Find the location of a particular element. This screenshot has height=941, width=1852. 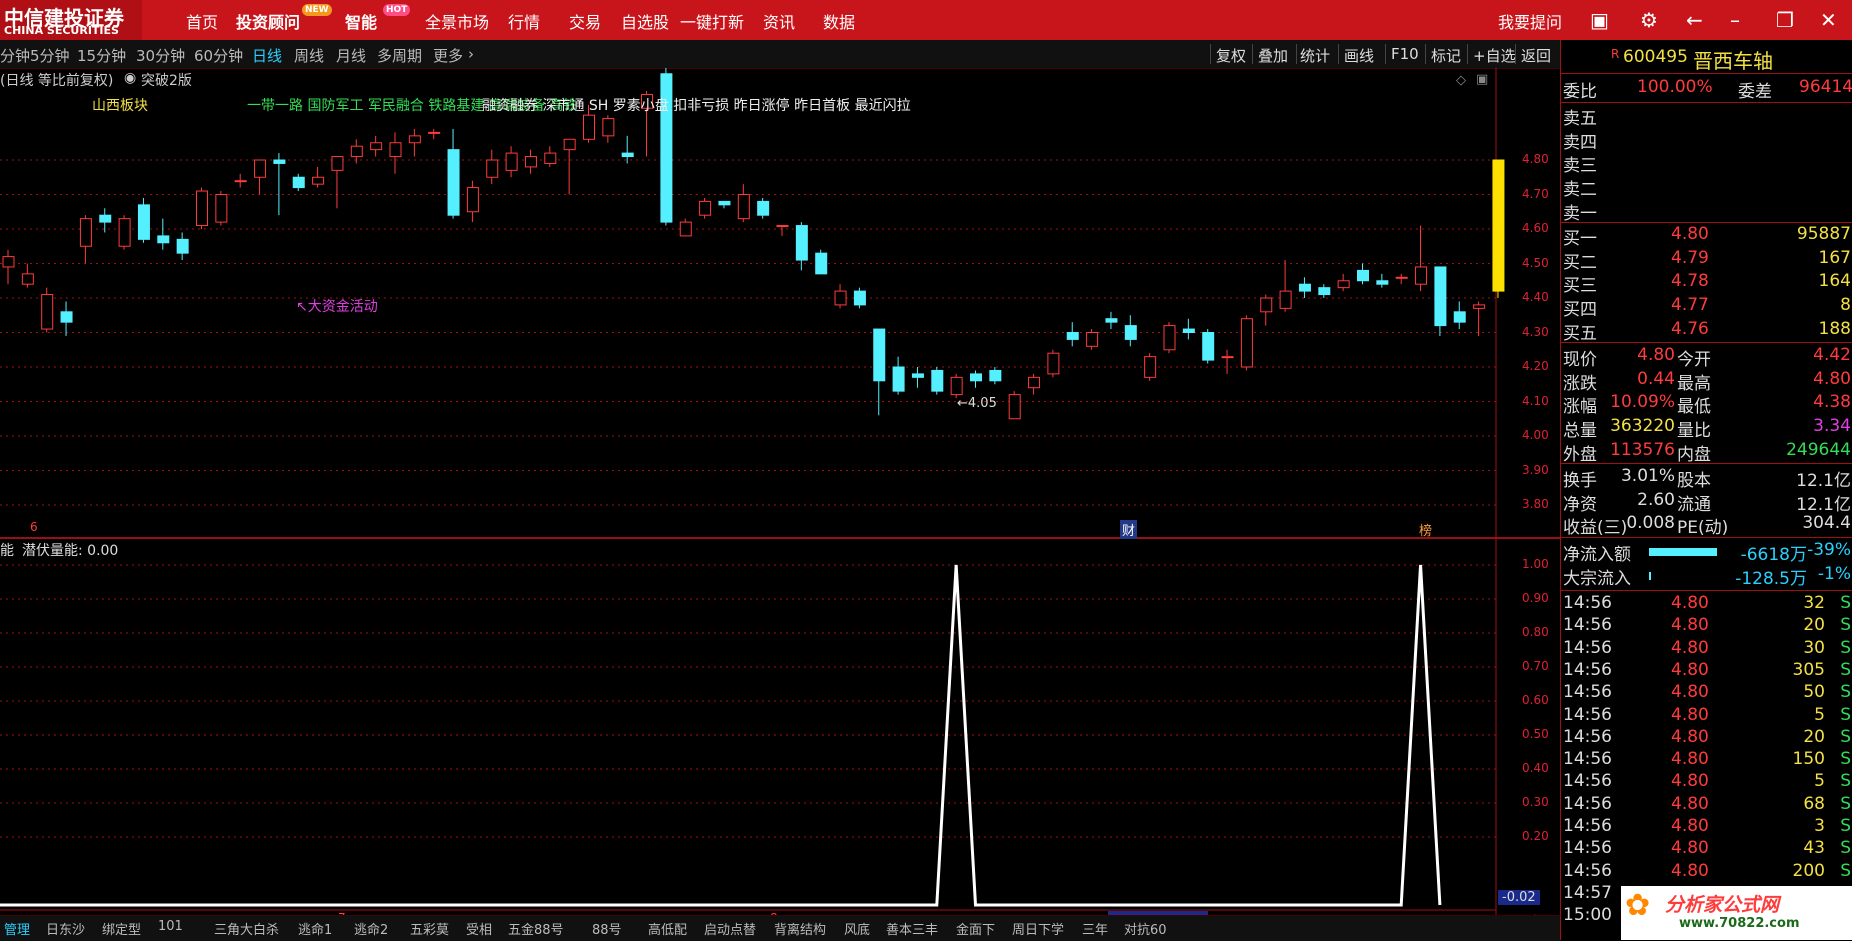

bid-level-label: 买五 is located at coordinates (1580, 333).